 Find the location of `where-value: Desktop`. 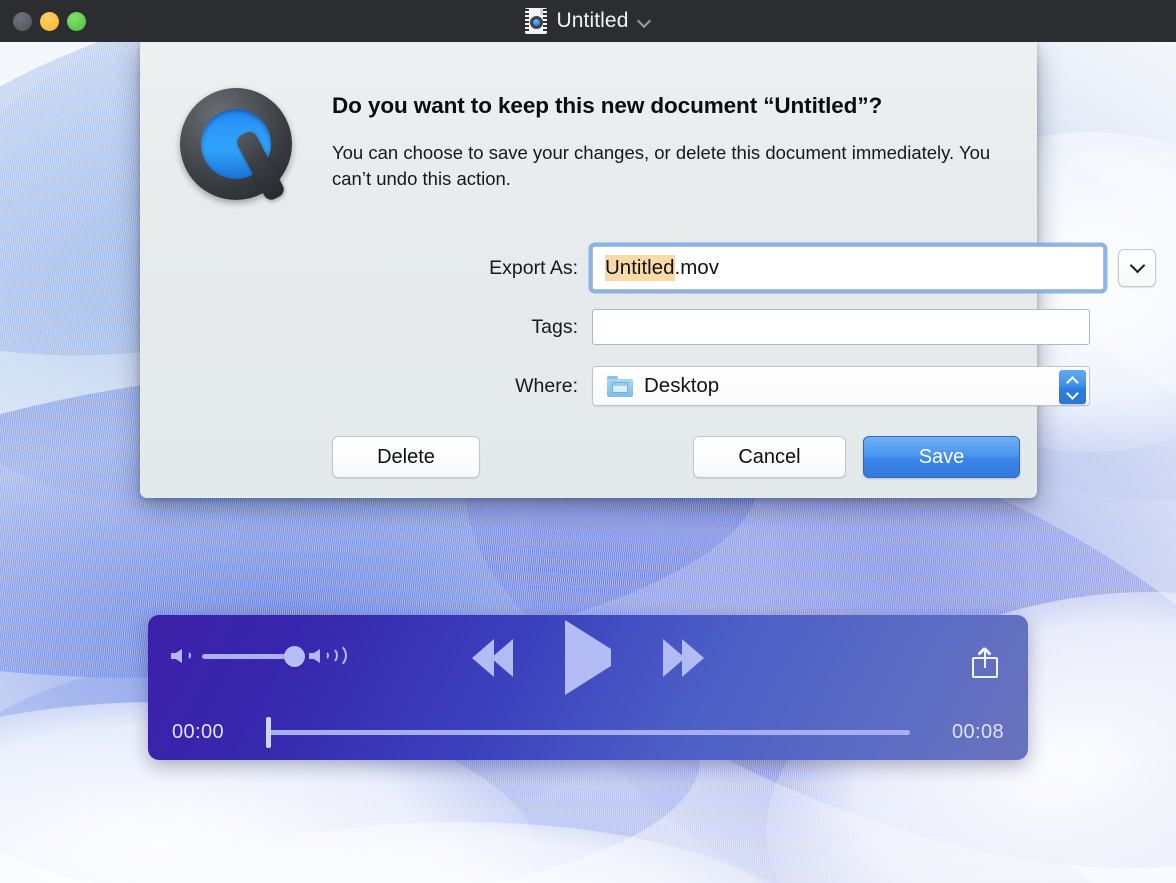

where-value: Desktop is located at coordinates (682, 385).